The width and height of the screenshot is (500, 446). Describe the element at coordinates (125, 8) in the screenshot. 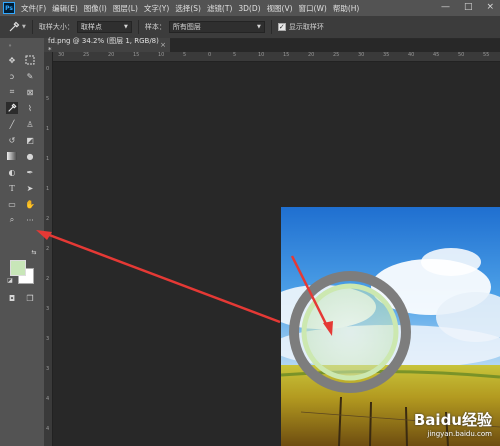

I see `menu-layer: 图层(L)` at that location.